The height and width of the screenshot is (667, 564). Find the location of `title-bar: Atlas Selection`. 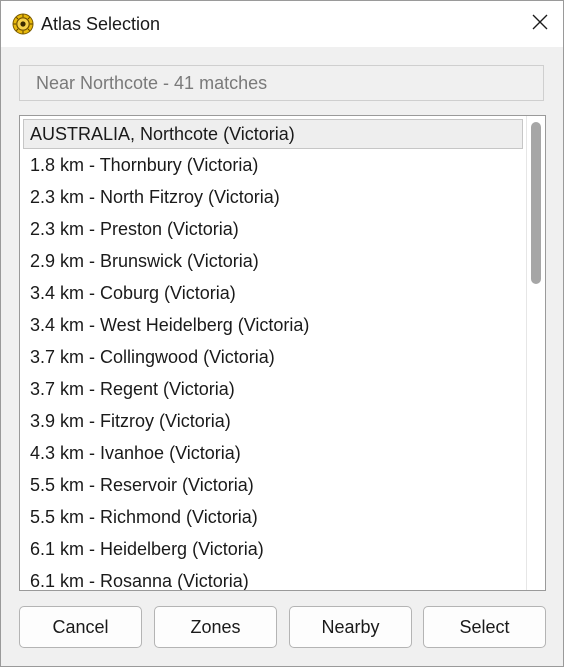

title-bar: Atlas Selection is located at coordinates (282, 24).